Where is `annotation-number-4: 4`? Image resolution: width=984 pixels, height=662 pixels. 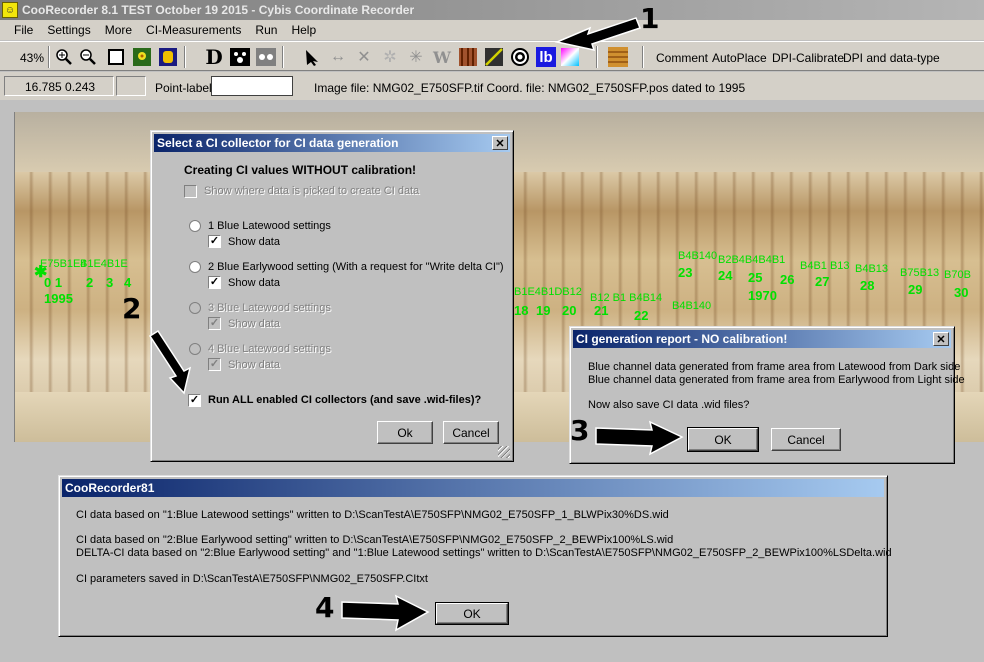
annotation-number-4: 4 is located at coordinates (325, 607).